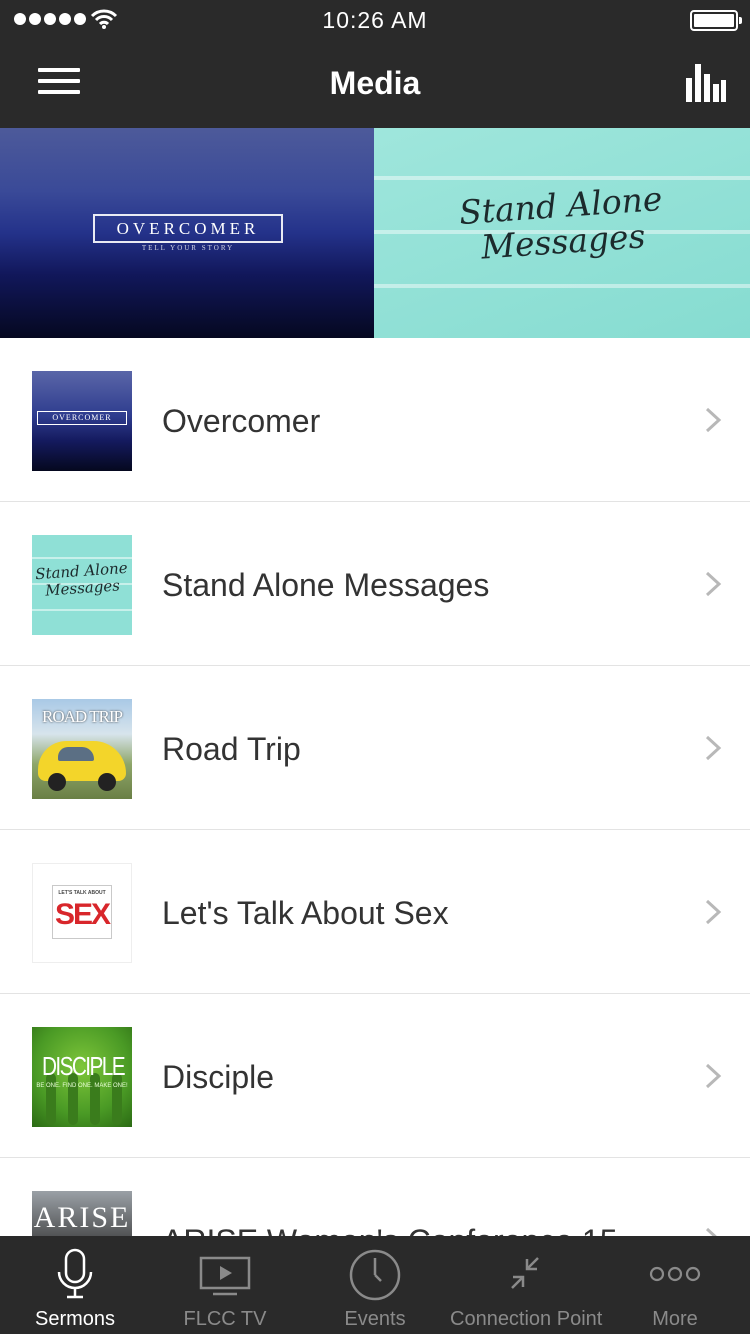 This screenshot has height=1334, width=750. I want to click on tab-events: Events, so click(375, 1285).